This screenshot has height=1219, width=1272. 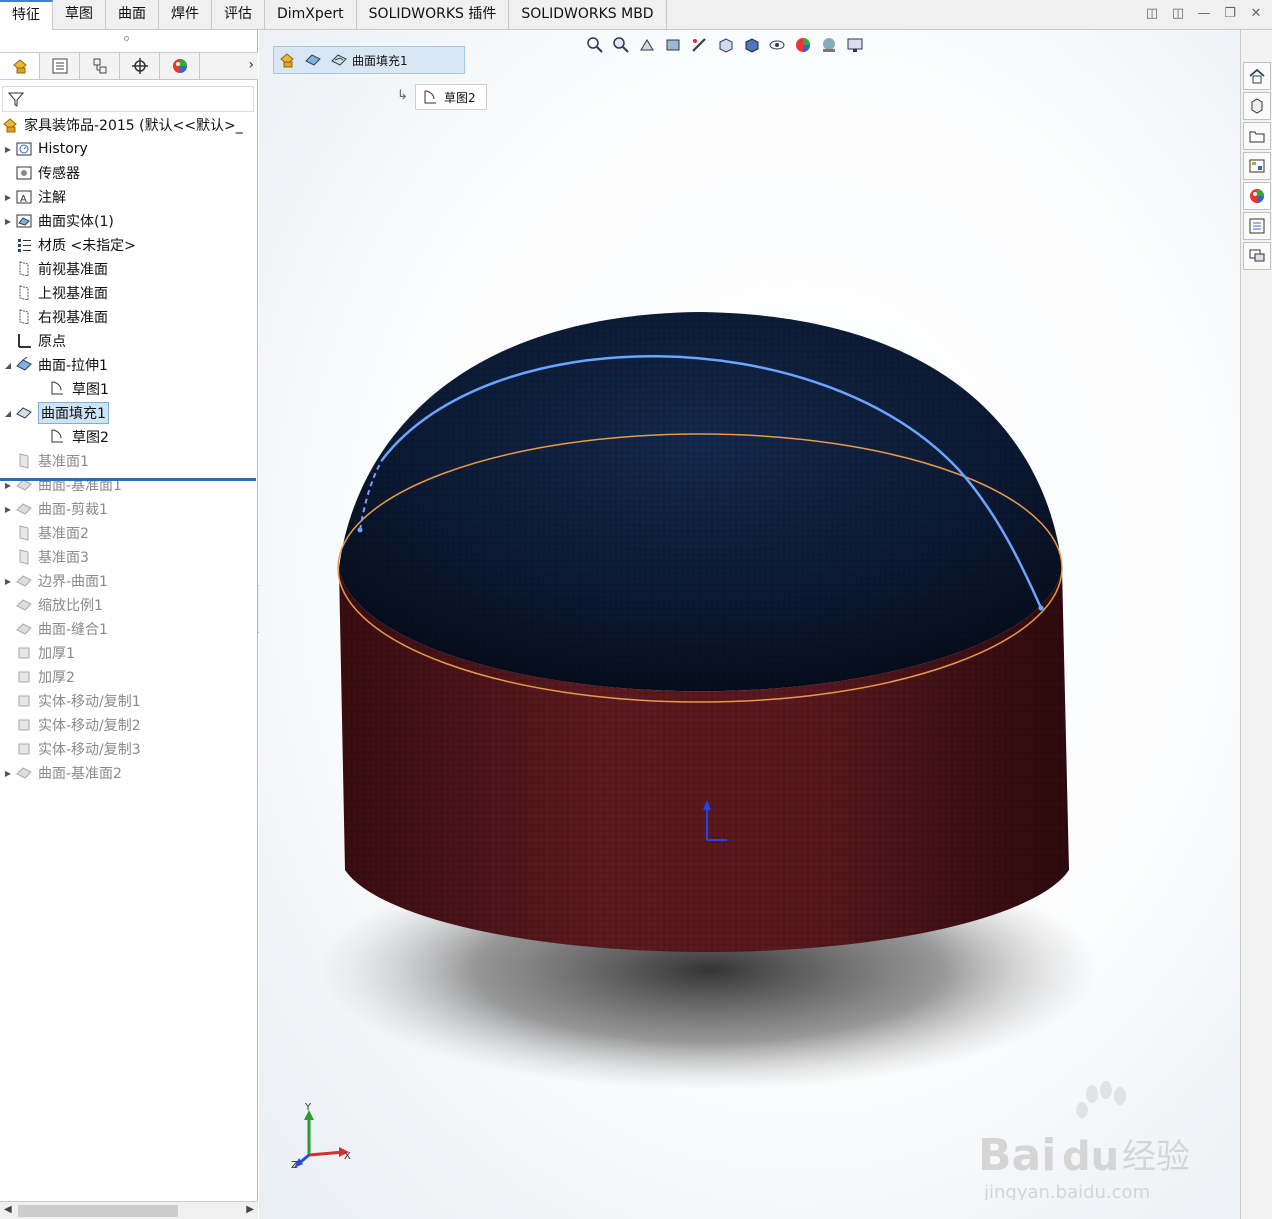 What do you see at coordinates (287, 60) in the screenshot?
I see `breadcrumb-part` at bounding box center [287, 60].